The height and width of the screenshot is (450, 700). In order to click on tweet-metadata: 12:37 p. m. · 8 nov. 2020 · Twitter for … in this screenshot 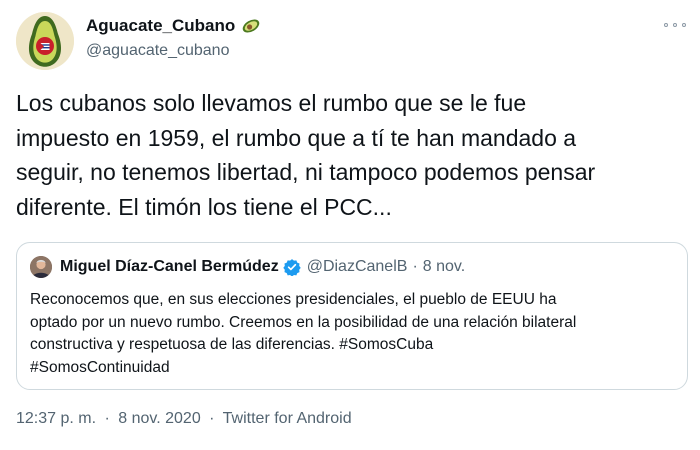, I will do `click(184, 419)`.